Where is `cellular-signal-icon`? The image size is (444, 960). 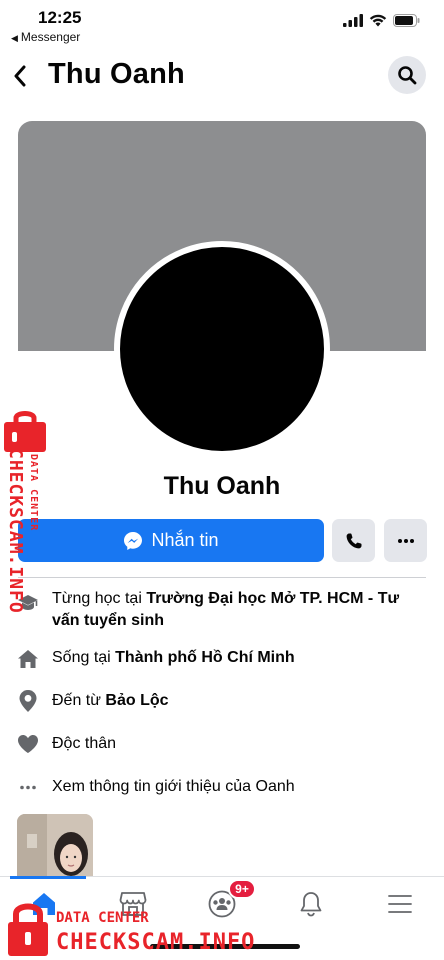
cellular-signal-icon is located at coordinates (353, 20).